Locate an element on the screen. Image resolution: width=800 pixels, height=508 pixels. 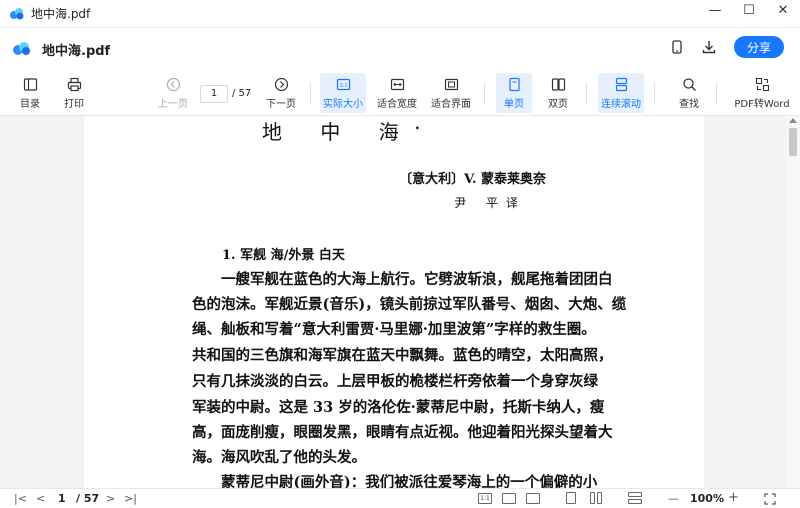
close-button: ✕ is located at coordinates (783, 10).